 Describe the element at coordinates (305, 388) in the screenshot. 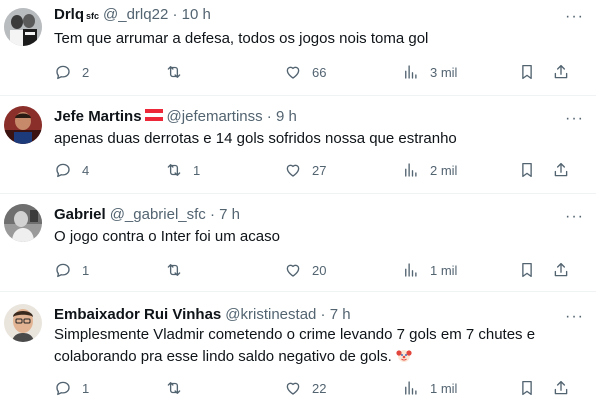

I see `like-button: 22` at that location.